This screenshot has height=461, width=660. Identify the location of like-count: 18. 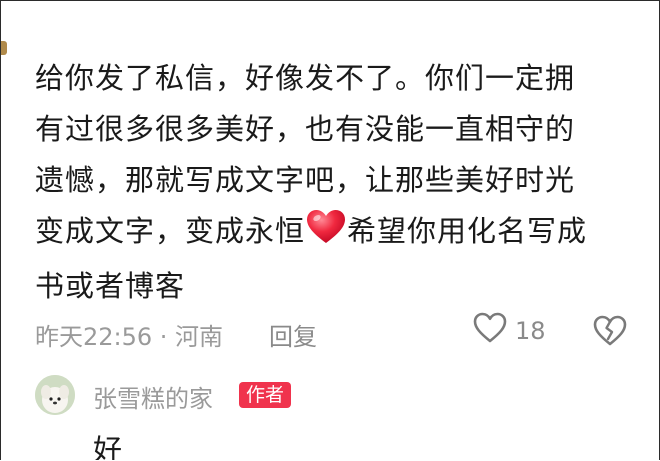
(530, 331).